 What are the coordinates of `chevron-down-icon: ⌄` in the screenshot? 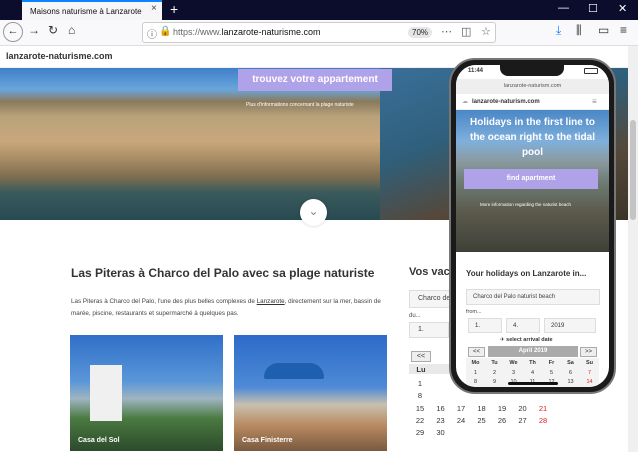 It's located at (313, 212).